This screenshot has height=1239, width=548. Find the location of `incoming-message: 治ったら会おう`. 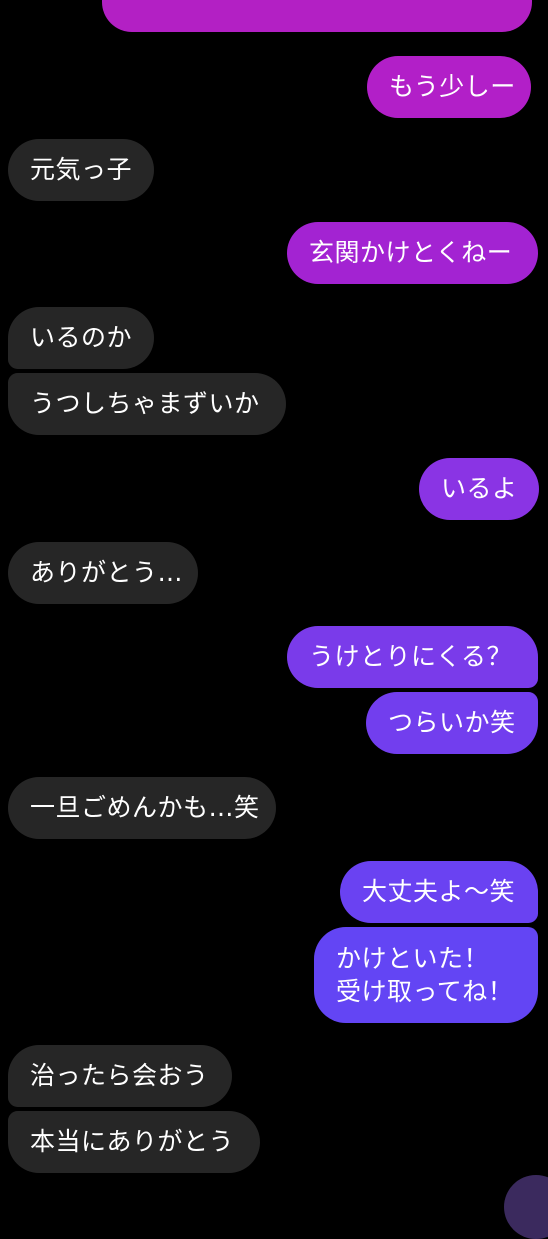

incoming-message: 治ったら会おう is located at coordinates (120, 1076).